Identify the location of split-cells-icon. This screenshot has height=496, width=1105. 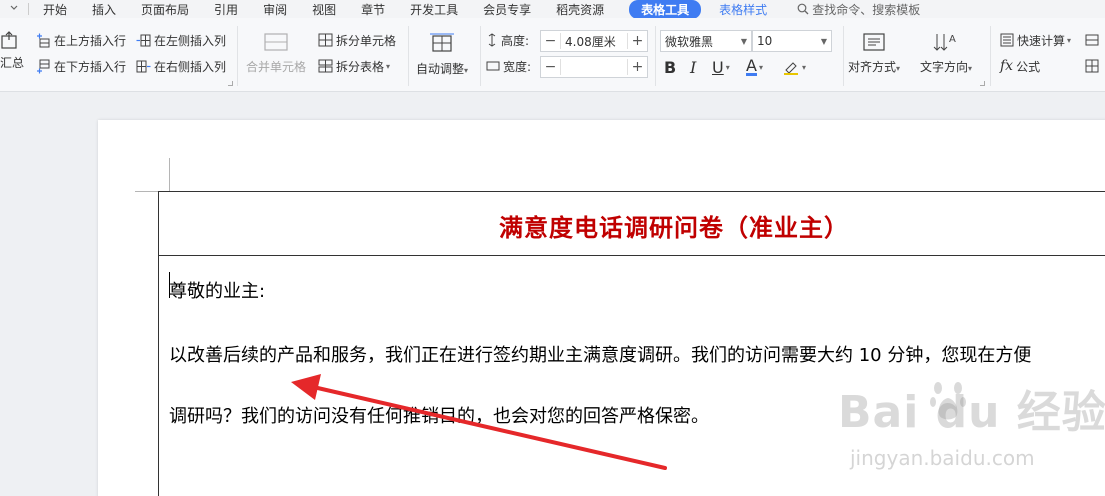
(325, 40).